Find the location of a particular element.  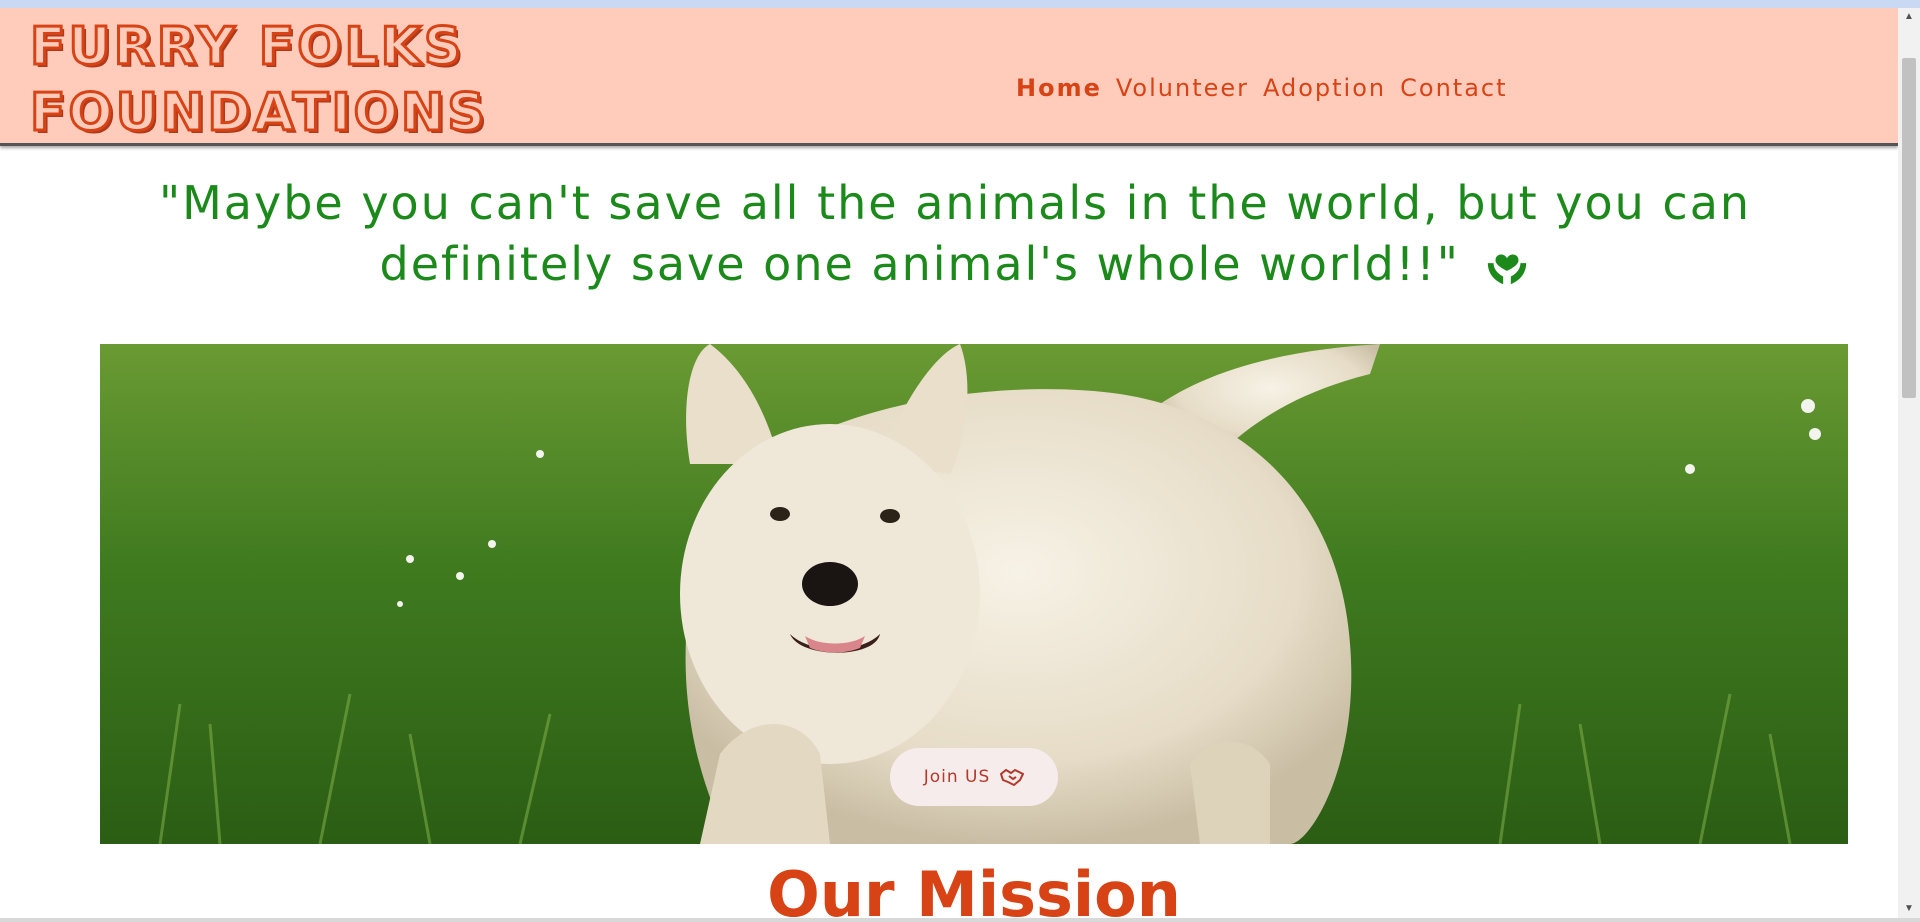

nav-home-link: Home is located at coordinates (1059, 88).